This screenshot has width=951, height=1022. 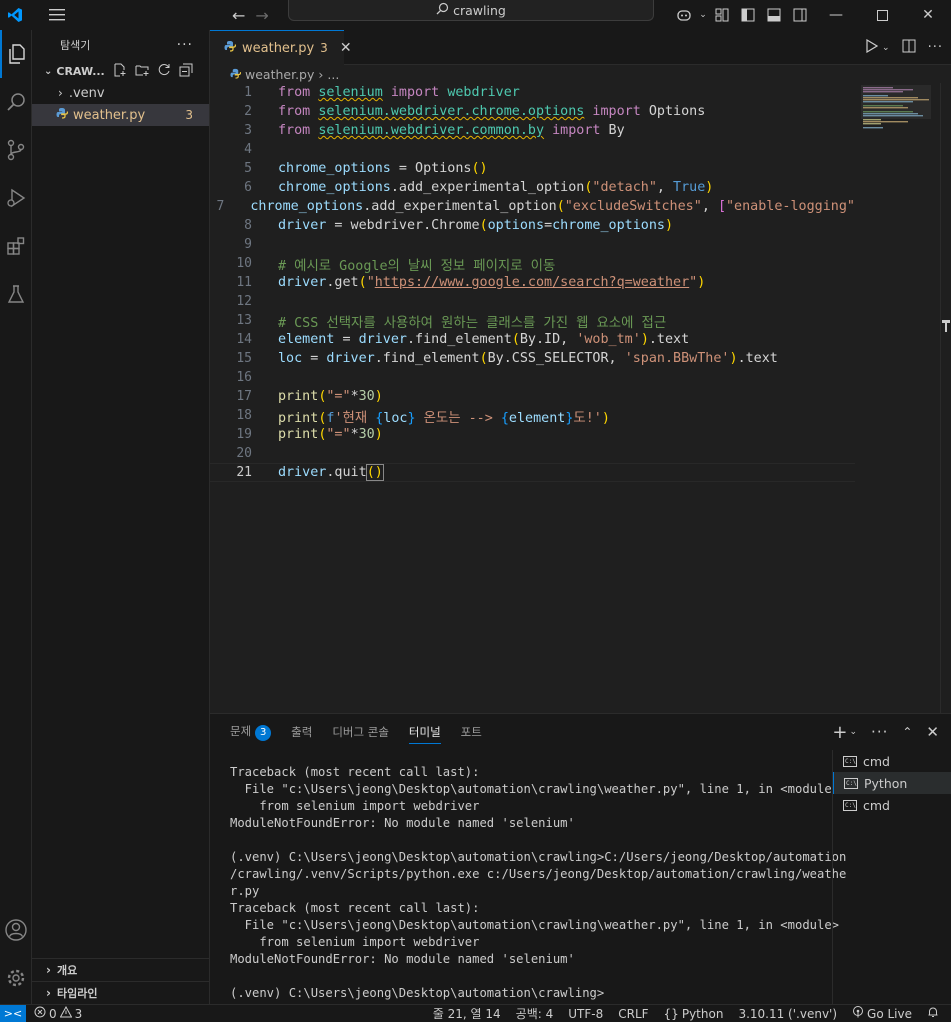 I want to click on notifications-bell-icon, so click(x=933, y=1013).